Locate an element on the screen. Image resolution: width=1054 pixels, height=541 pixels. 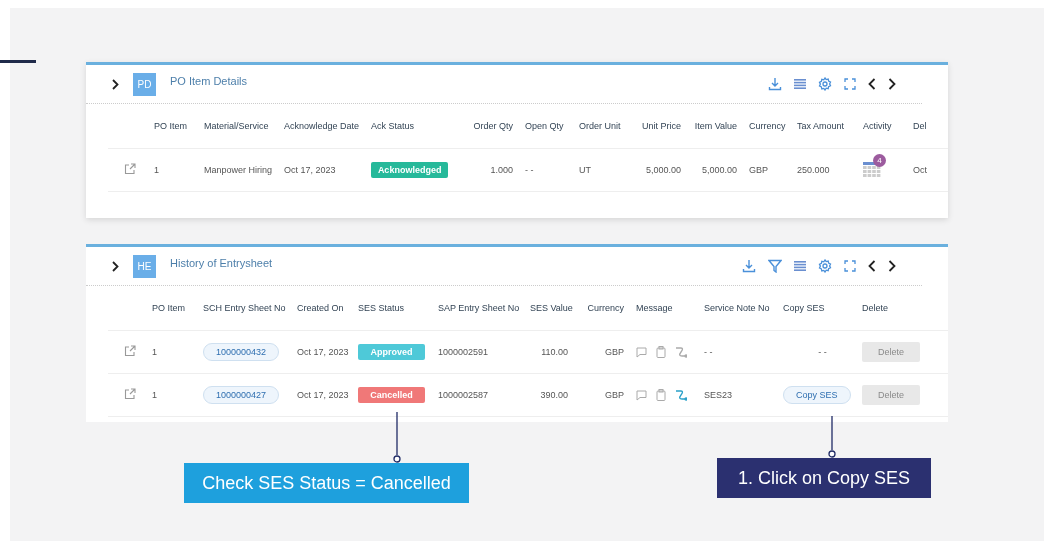
column-header: Order Unit is located at coordinates (600, 126).